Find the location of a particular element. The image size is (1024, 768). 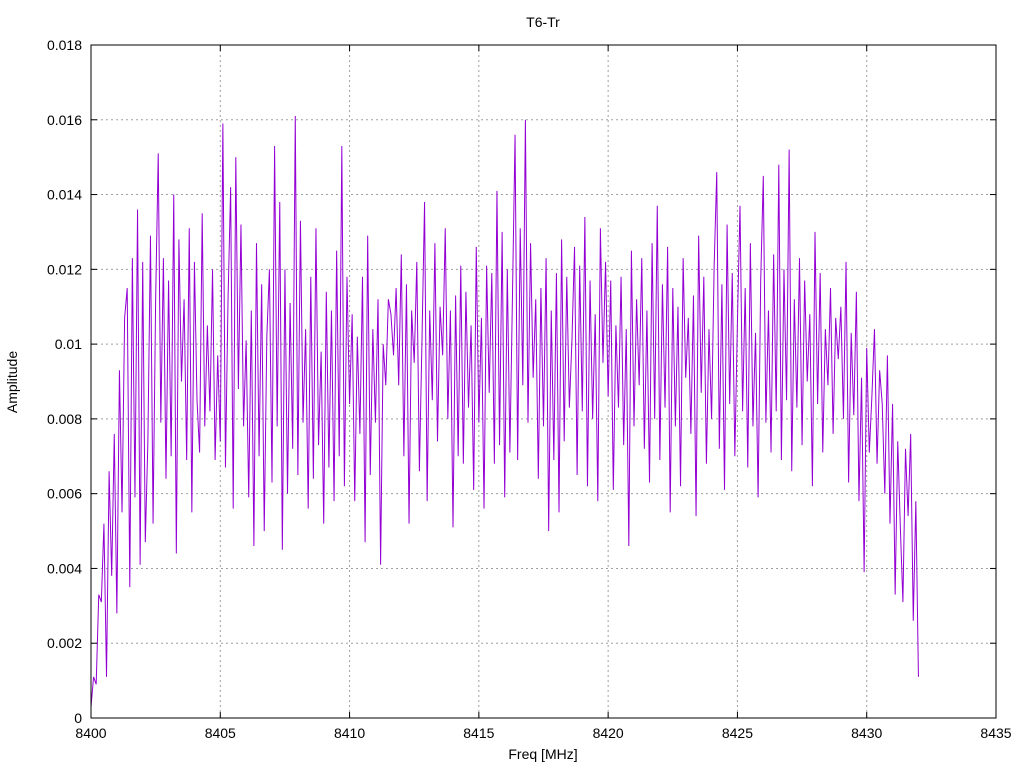

y-tick-label: 0.016 is located at coordinates (64, 120).